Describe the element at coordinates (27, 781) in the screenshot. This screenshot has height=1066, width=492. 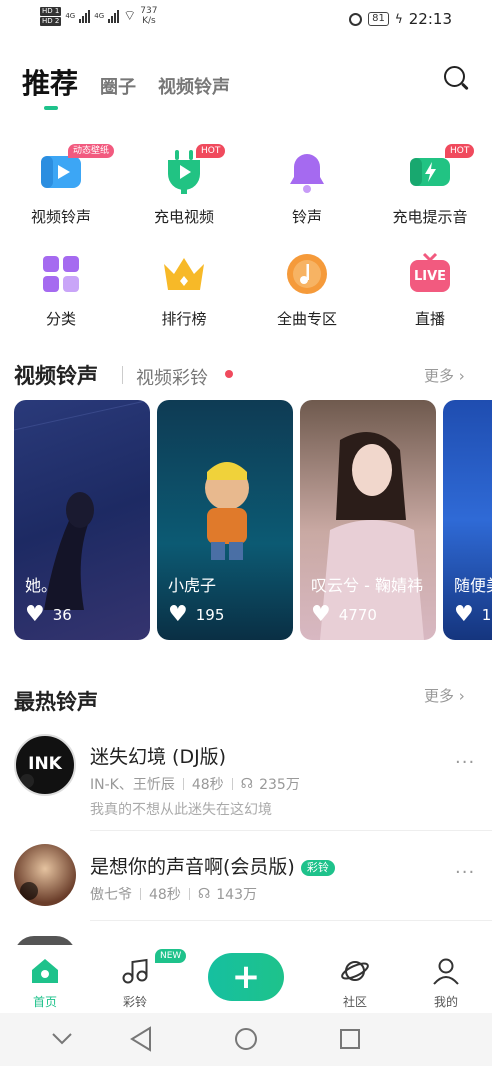
I see `play-icon` at that location.